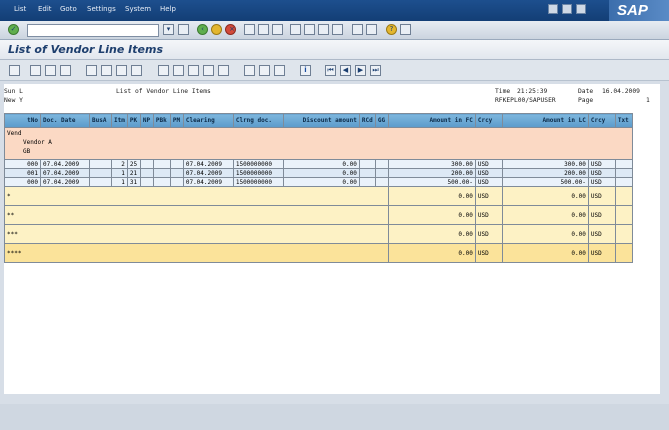 Image resolution: width=669 pixels, height=430 pixels. Describe the element at coordinates (121, 70) in the screenshot. I see `sum-icon` at that location.